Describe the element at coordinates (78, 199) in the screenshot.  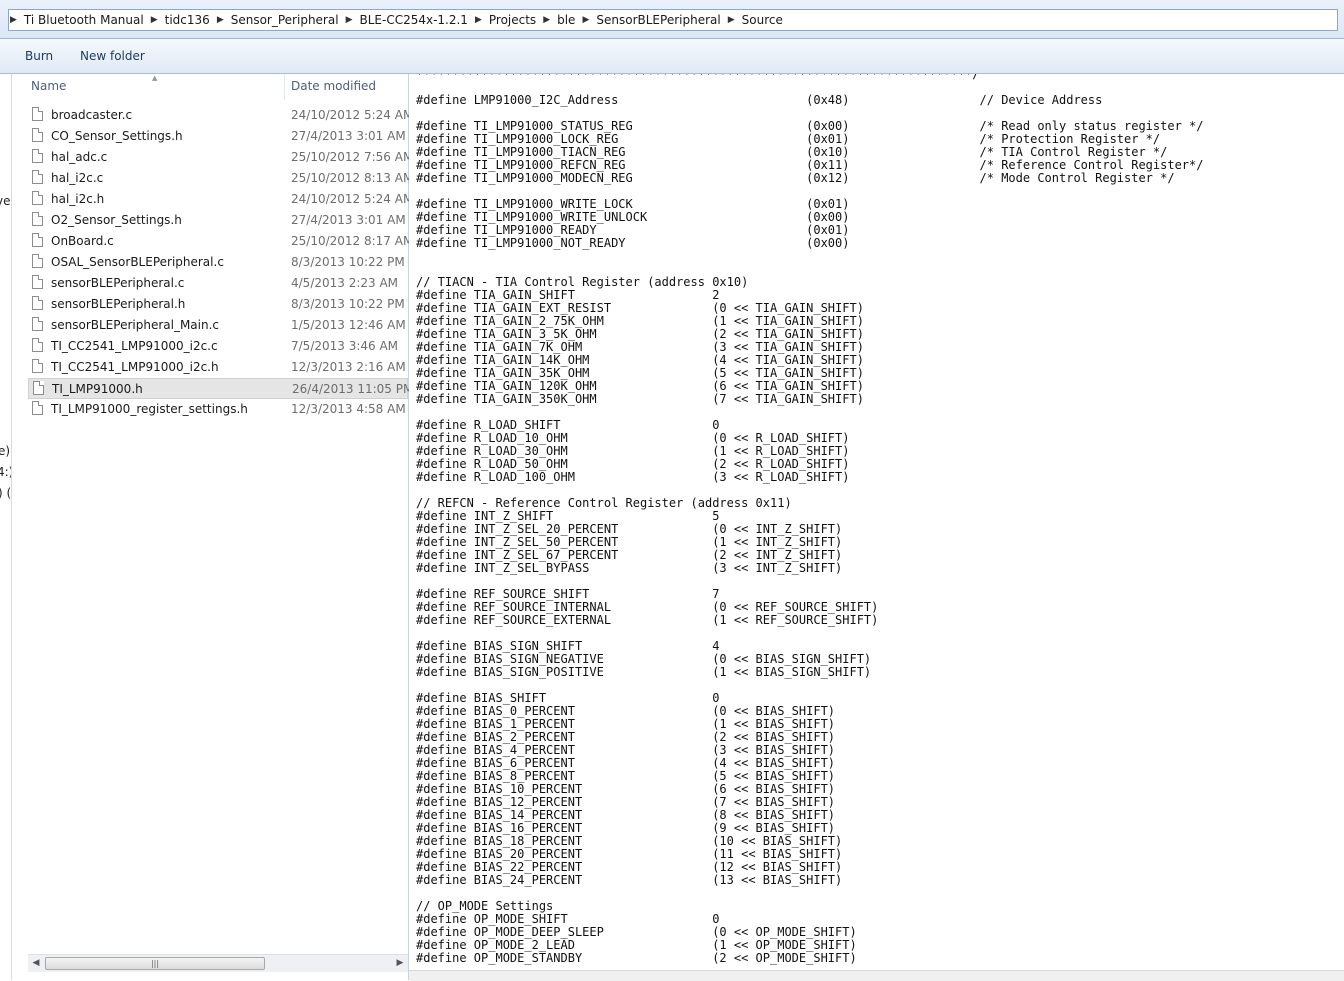
I see `file-name: hal_i2c.h` at that location.